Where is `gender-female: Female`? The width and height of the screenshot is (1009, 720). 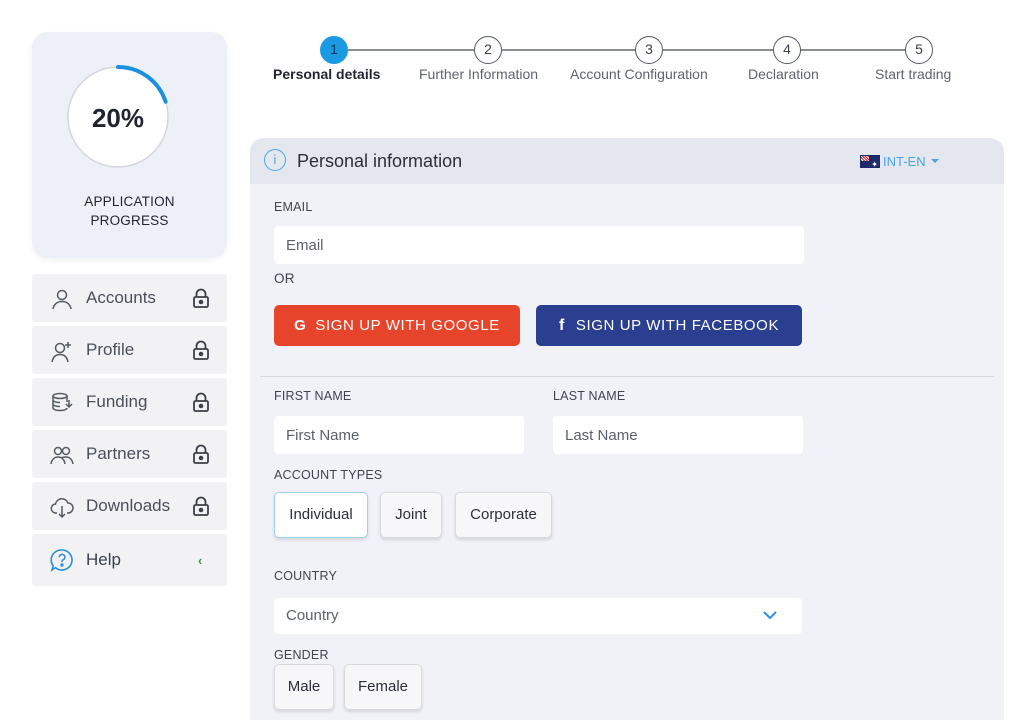
gender-female: Female is located at coordinates (383, 687).